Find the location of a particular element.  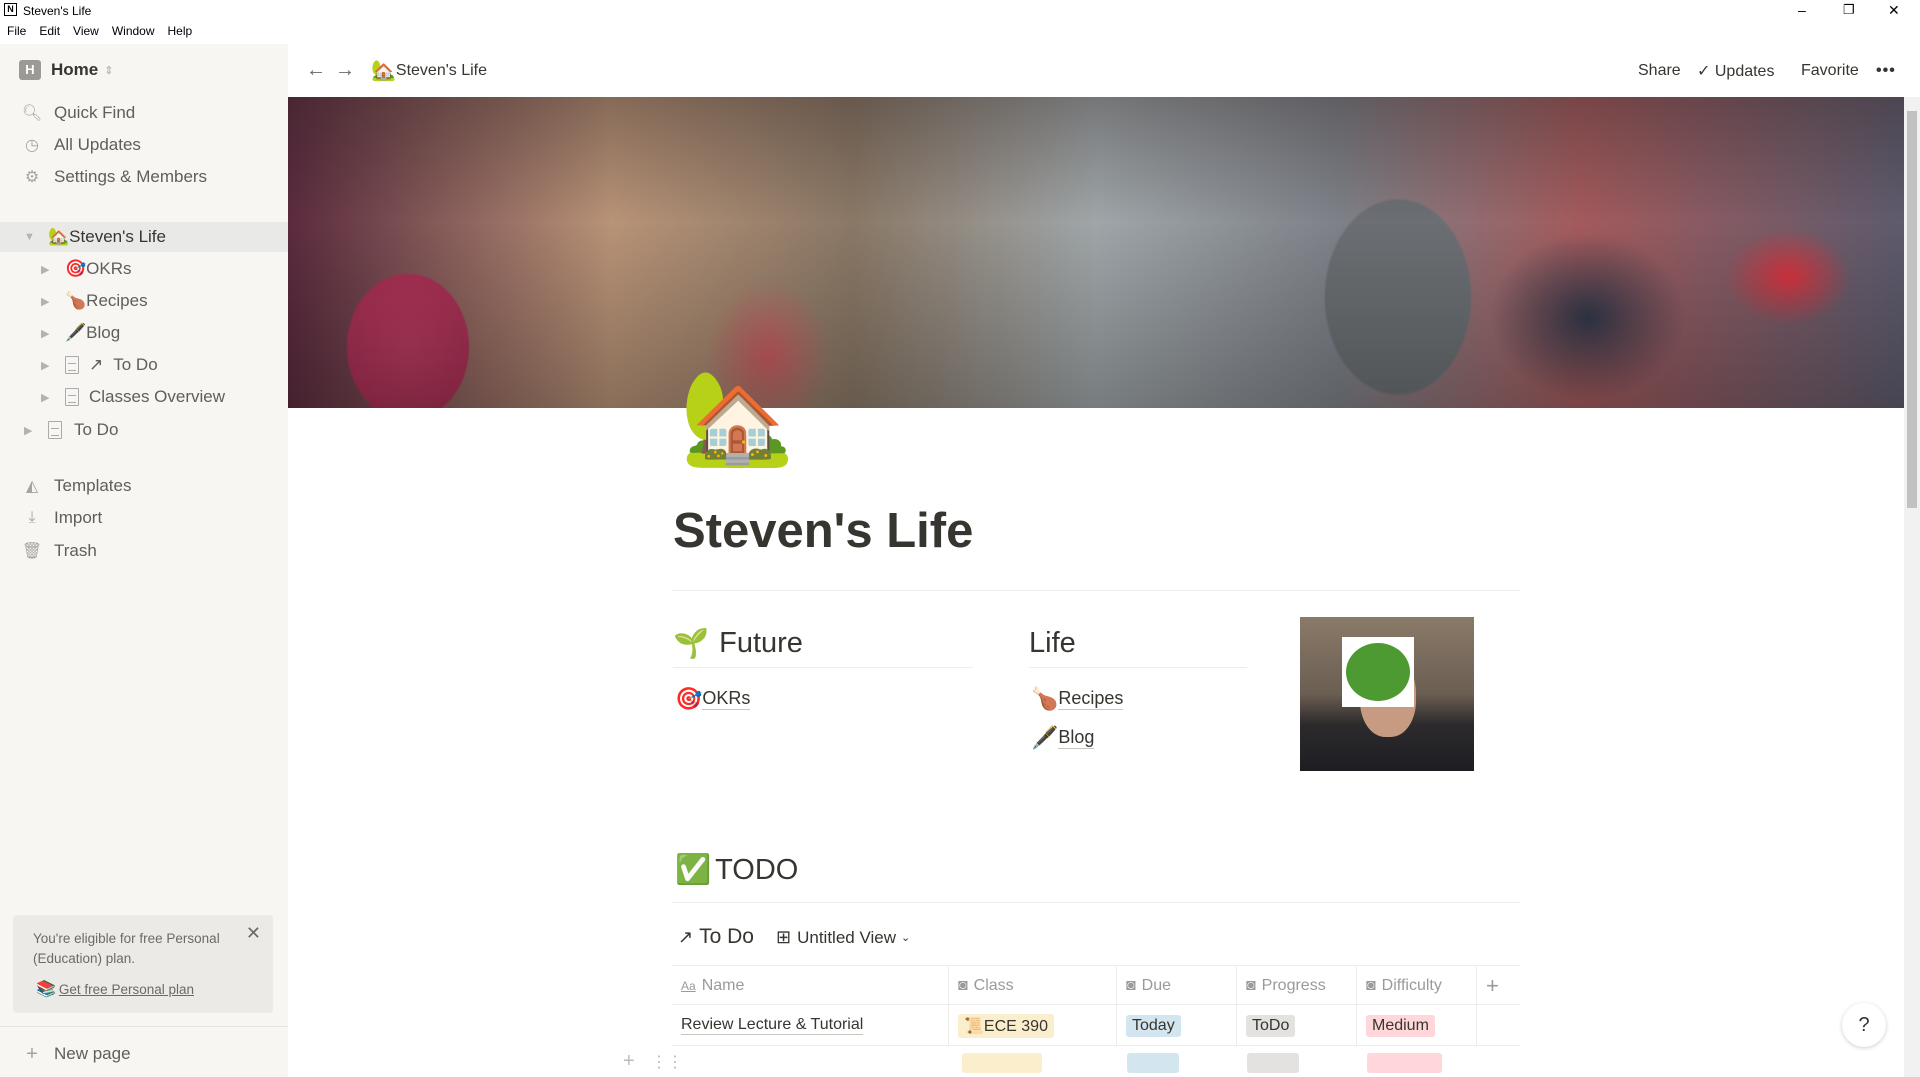

updates-label: Updates is located at coordinates (1744, 71).